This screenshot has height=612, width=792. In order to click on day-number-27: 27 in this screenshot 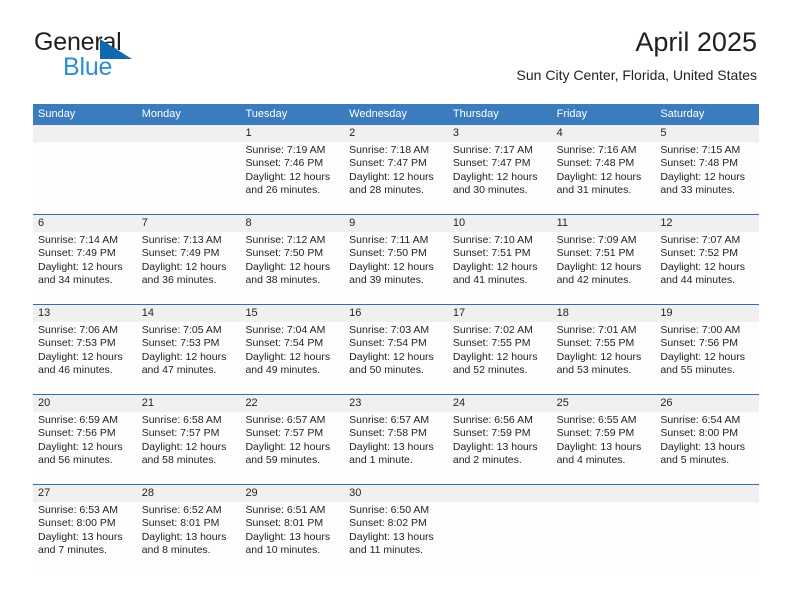, I will do `click(85, 493)`.